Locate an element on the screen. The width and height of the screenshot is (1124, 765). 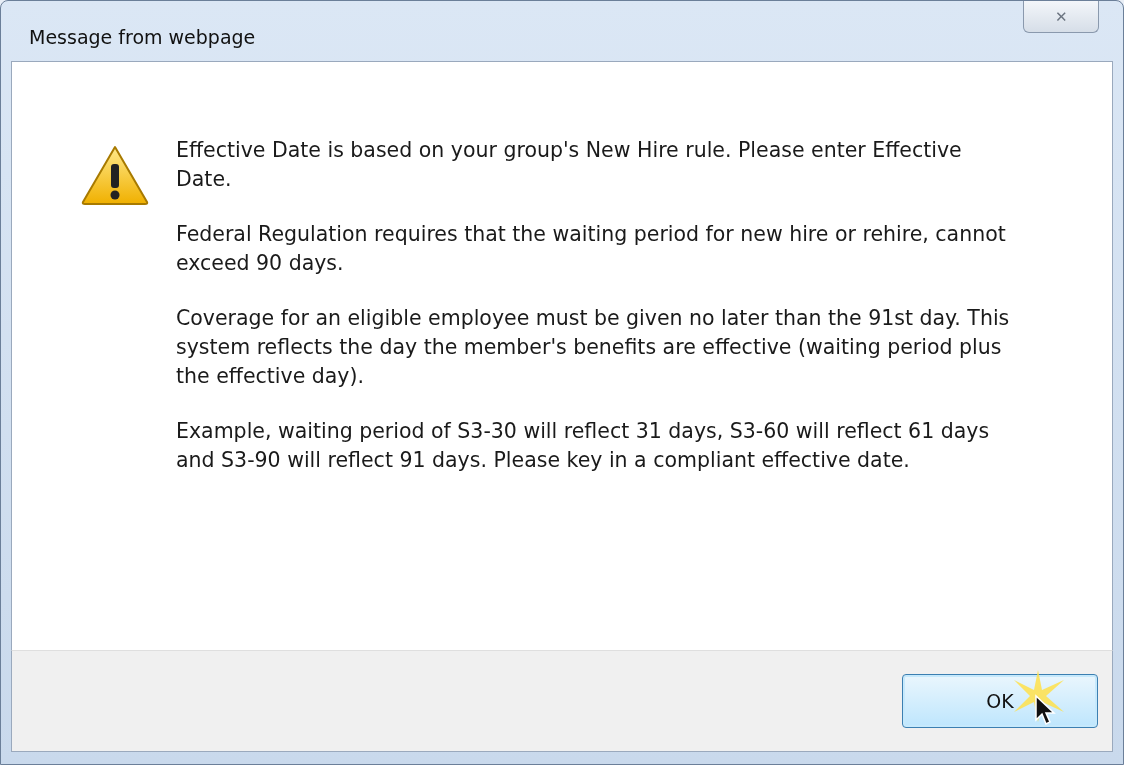
message-text: Example, waiting period of S3-30 will reflect 31 days, S3-60 will reflect 61 days and S3-90 will reflect 91 days. Please key in a compliant effective date. is located at coordinates (583, 446).